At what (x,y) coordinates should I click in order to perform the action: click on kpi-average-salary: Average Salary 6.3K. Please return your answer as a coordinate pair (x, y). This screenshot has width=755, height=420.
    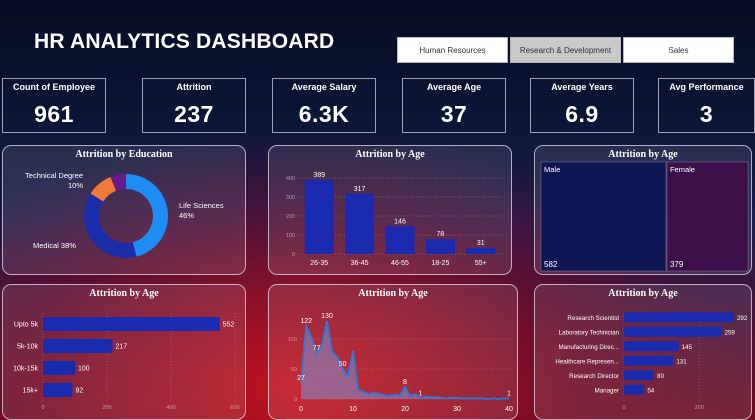
    Looking at the image, I should click on (324, 105).